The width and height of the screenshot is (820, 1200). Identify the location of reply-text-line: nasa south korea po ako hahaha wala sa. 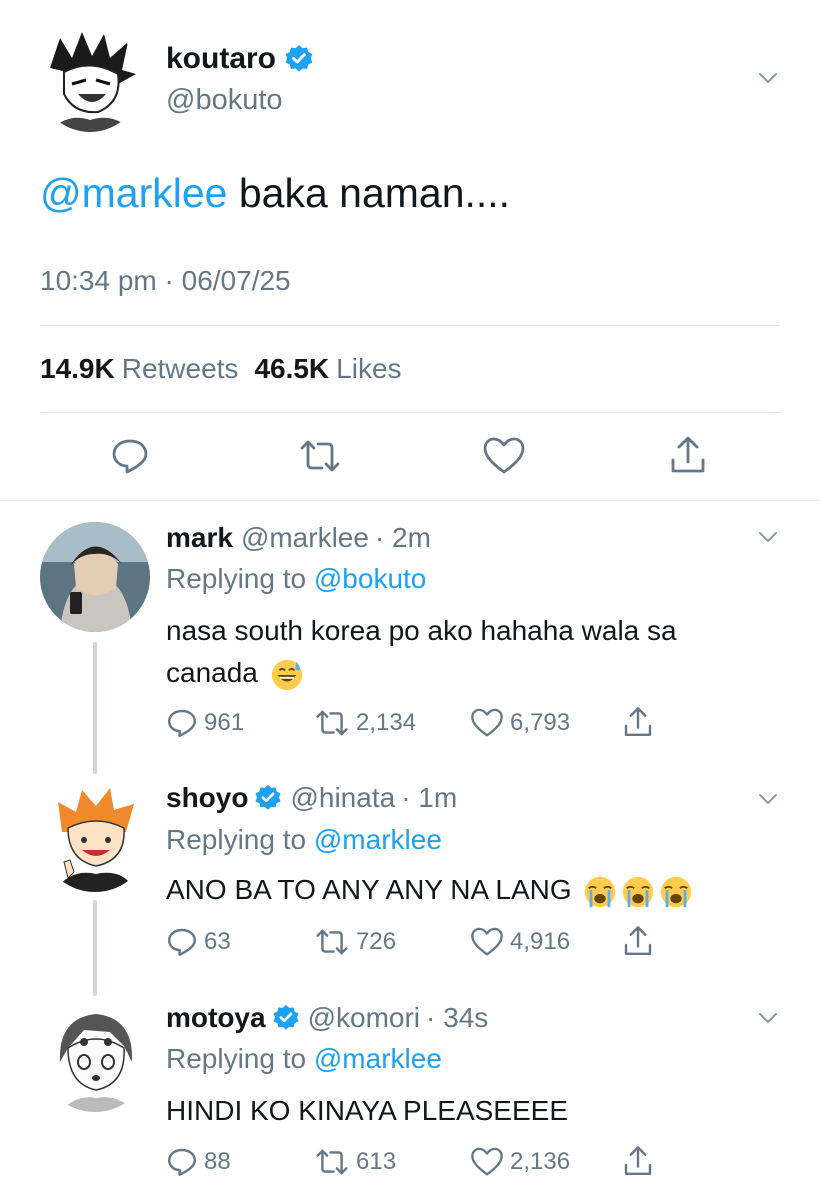
(421, 630).